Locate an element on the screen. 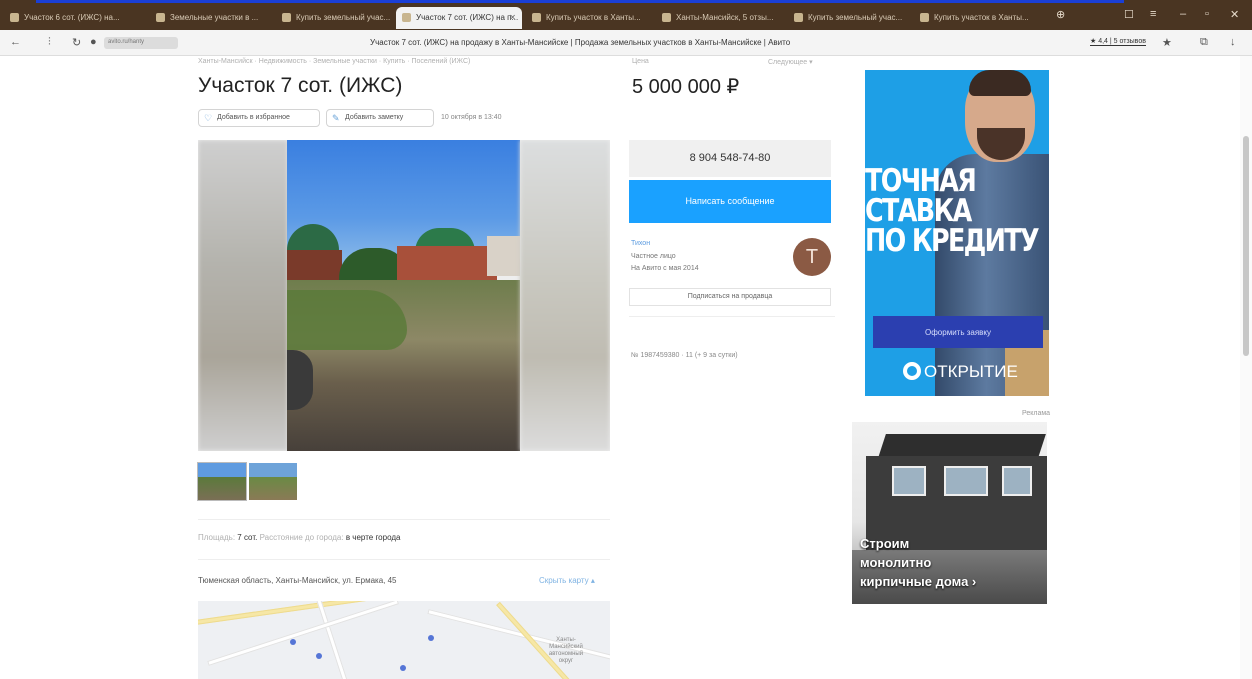 The image size is (1252, 679). listing-date: 10 октября в 13:40 is located at coordinates (471, 117).